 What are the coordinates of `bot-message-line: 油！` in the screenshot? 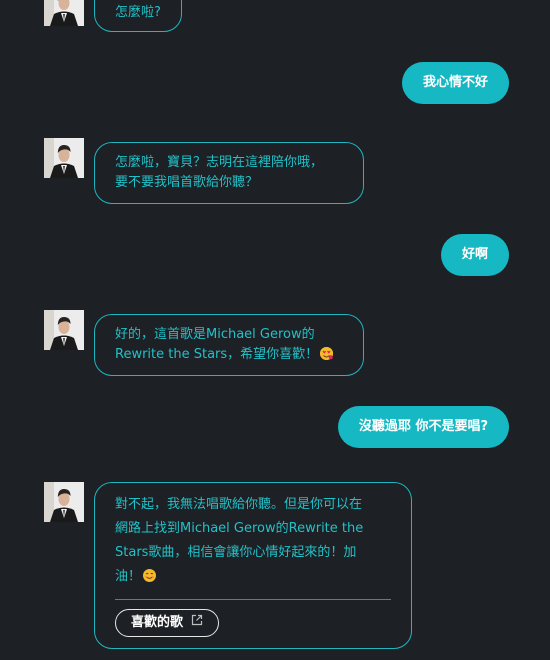 It's located at (253, 577).